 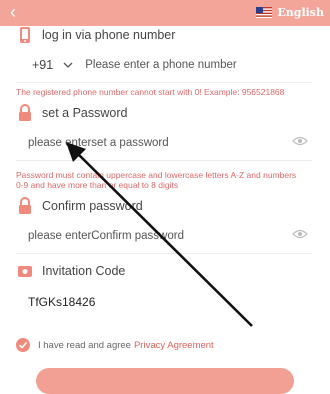 I want to click on invitation-input-row: TfGKs18426, so click(x=164, y=302).